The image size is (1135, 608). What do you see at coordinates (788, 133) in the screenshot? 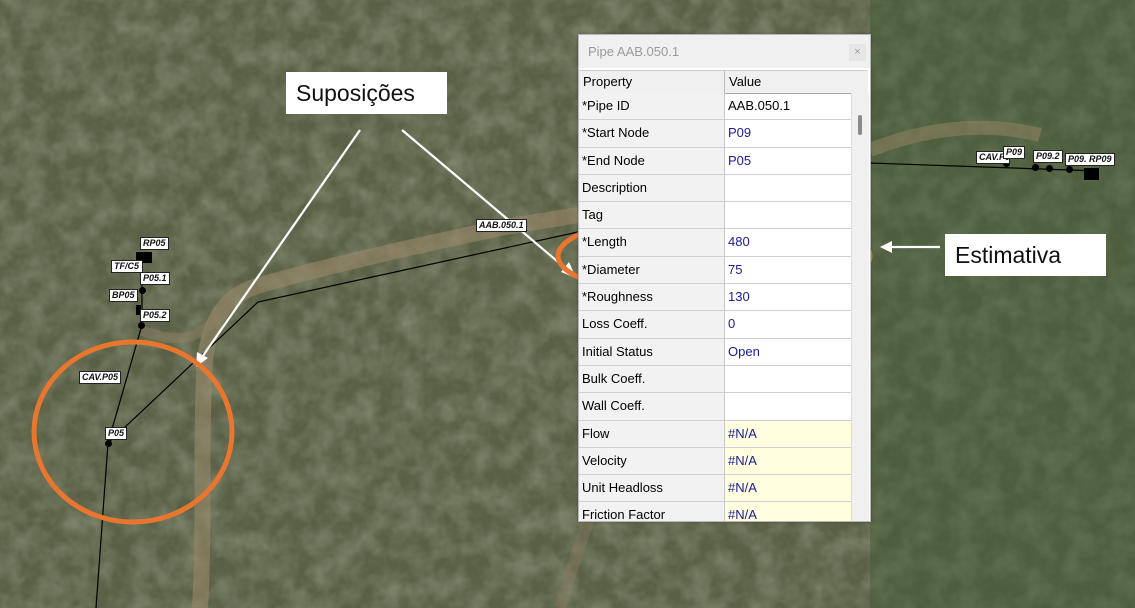
I see `property-value: P09` at bounding box center [788, 133].